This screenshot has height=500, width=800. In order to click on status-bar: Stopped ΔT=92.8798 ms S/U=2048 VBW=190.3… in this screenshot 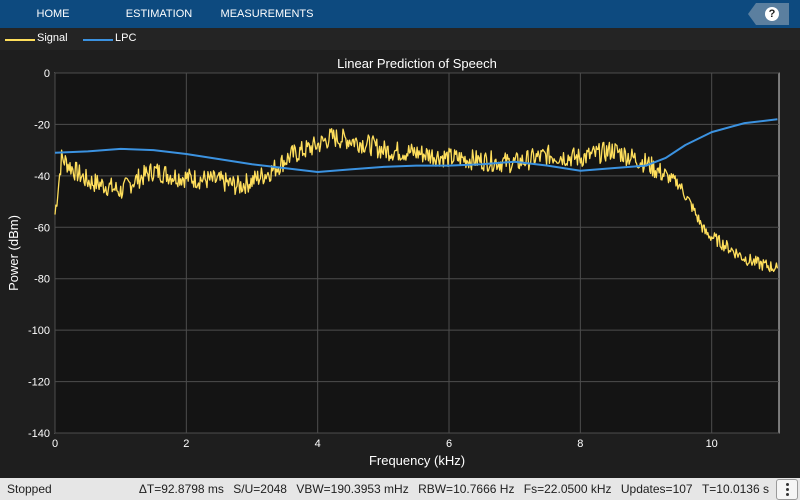, I will do `click(400, 489)`.